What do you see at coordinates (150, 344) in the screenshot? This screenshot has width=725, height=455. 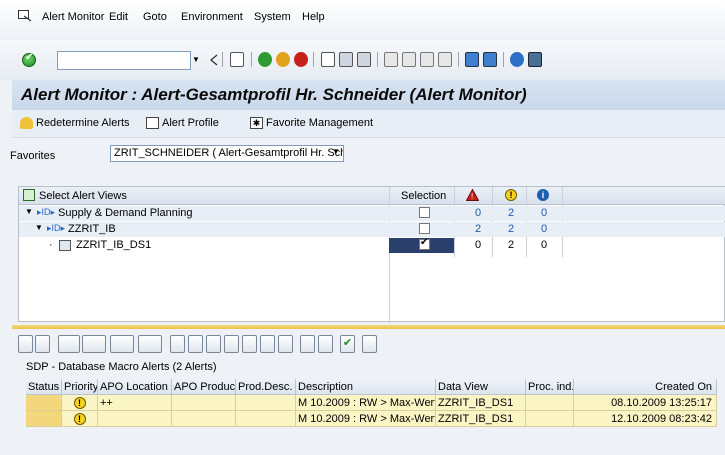 I see `layout-icon` at bounding box center [150, 344].